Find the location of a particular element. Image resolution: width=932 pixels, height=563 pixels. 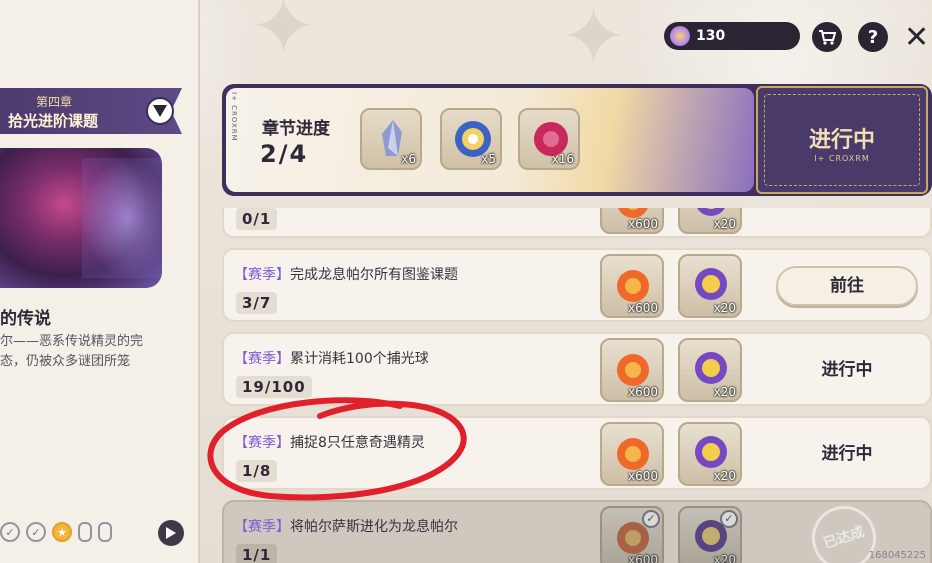

legend-title: 的传说 is located at coordinates (25, 319).